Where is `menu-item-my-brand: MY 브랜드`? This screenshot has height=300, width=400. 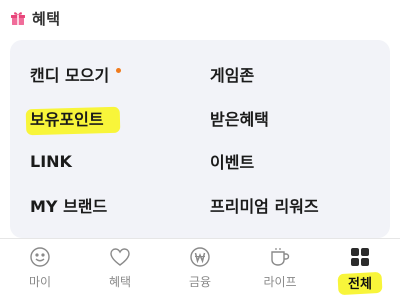
menu-item-my-brand: MY 브랜드 is located at coordinates (69, 205).